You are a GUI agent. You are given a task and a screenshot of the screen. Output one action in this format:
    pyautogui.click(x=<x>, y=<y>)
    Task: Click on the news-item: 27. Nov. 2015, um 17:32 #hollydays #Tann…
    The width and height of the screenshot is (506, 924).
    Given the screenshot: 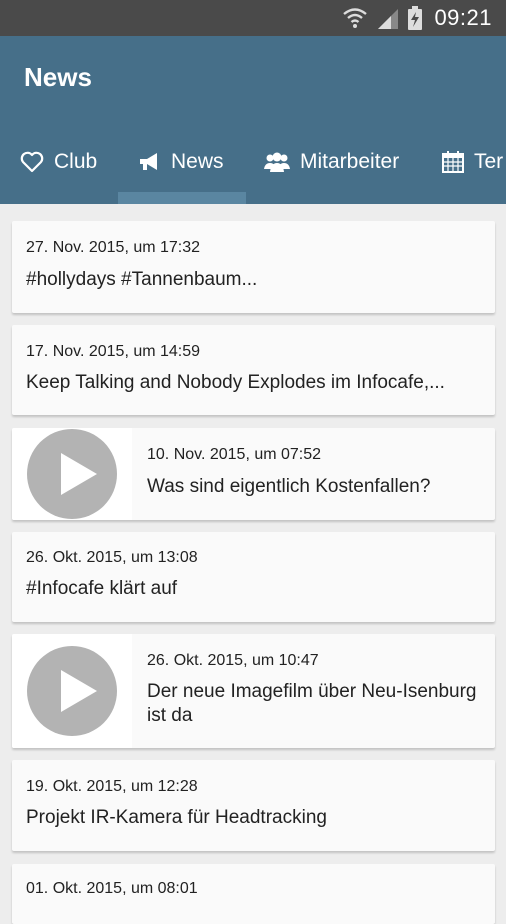 What is the action you would take?
    pyautogui.click(x=253, y=267)
    